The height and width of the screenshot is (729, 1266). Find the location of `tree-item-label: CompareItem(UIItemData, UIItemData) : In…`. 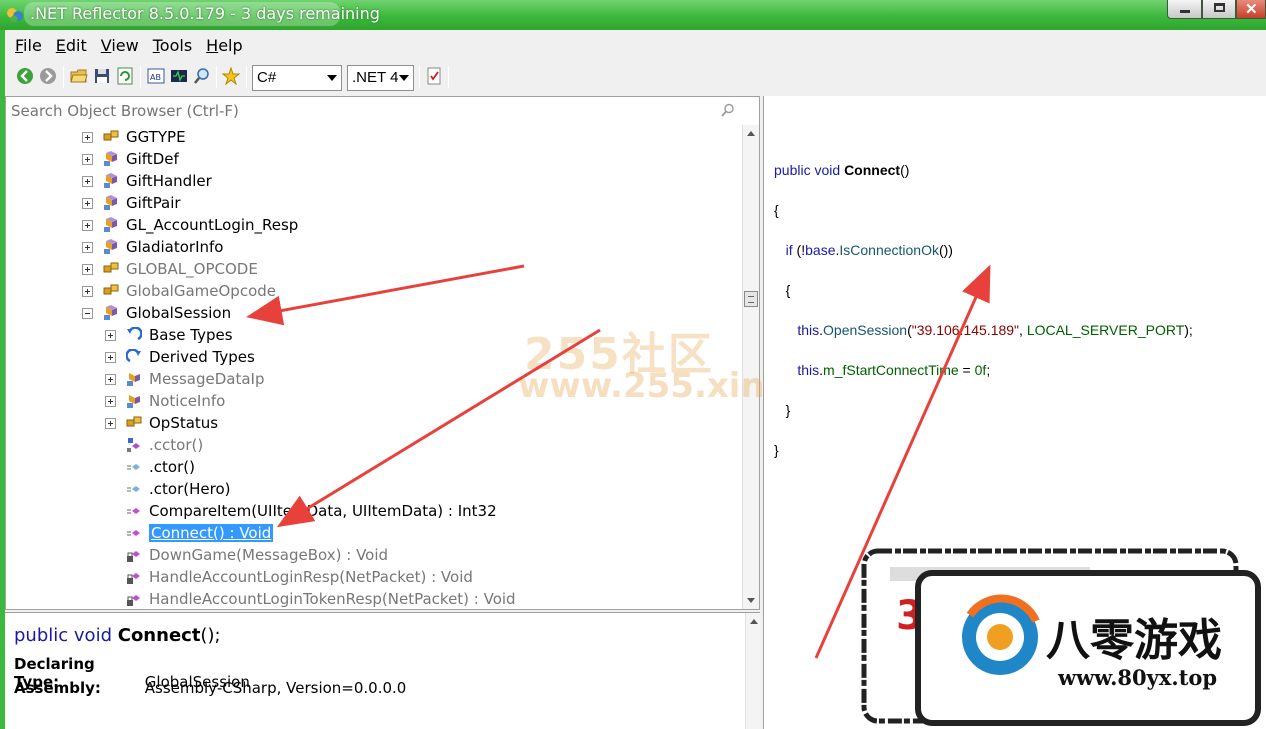

tree-item-label: CompareItem(UIItemData, UIItemData) : In… is located at coordinates (323, 511).